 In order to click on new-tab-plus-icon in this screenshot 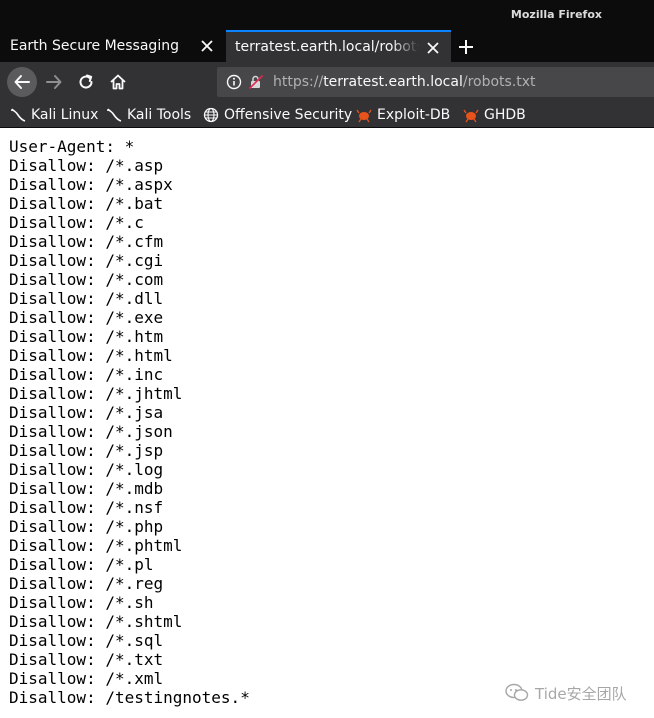, I will do `click(466, 47)`.